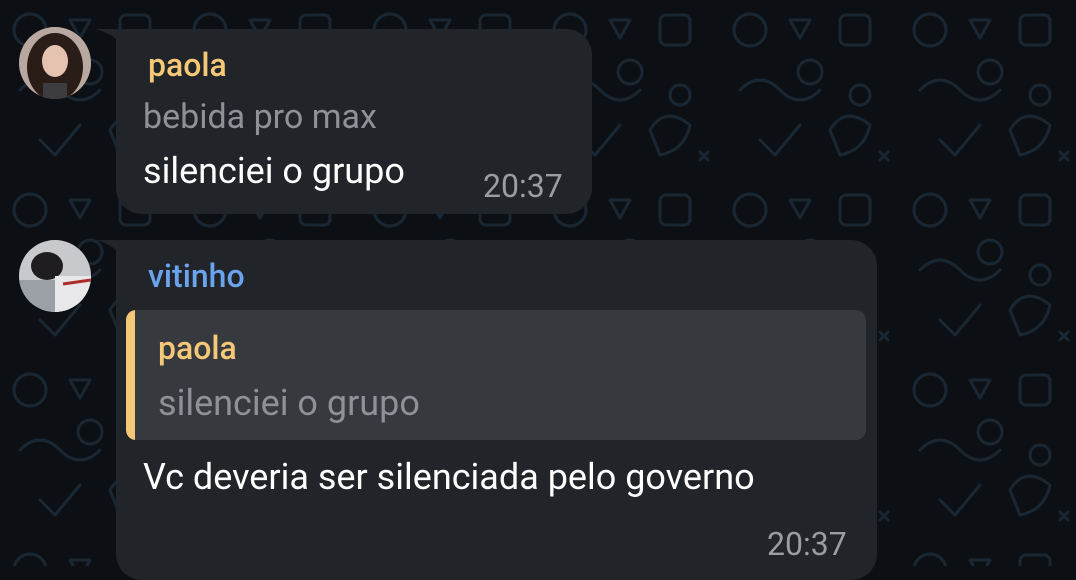 The height and width of the screenshot is (580, 1076). What do you see at coordinates (289, 403) in the screenshot?
I see `reply-text: silenciei o grupo` at bounding box center [289, 403].